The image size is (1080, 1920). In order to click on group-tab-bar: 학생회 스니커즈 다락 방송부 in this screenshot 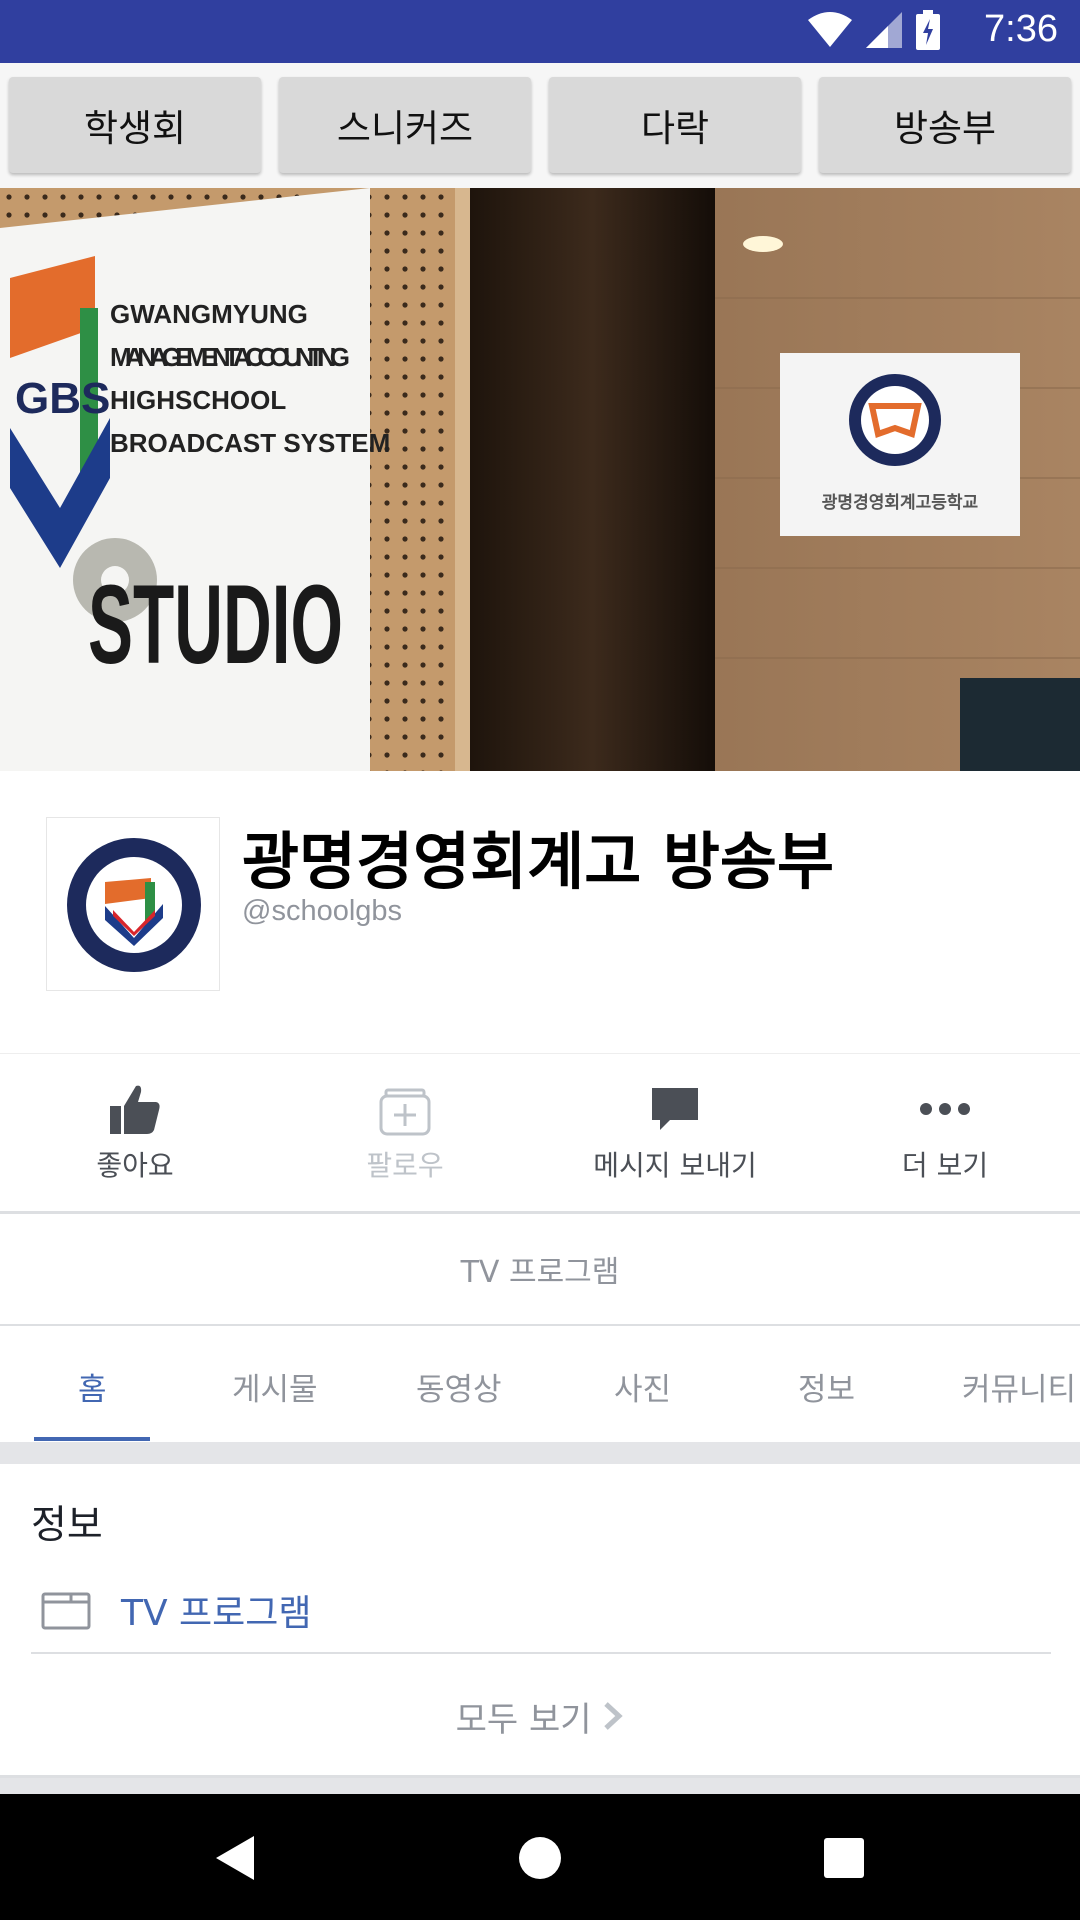, I will do `click(540, 125)`.